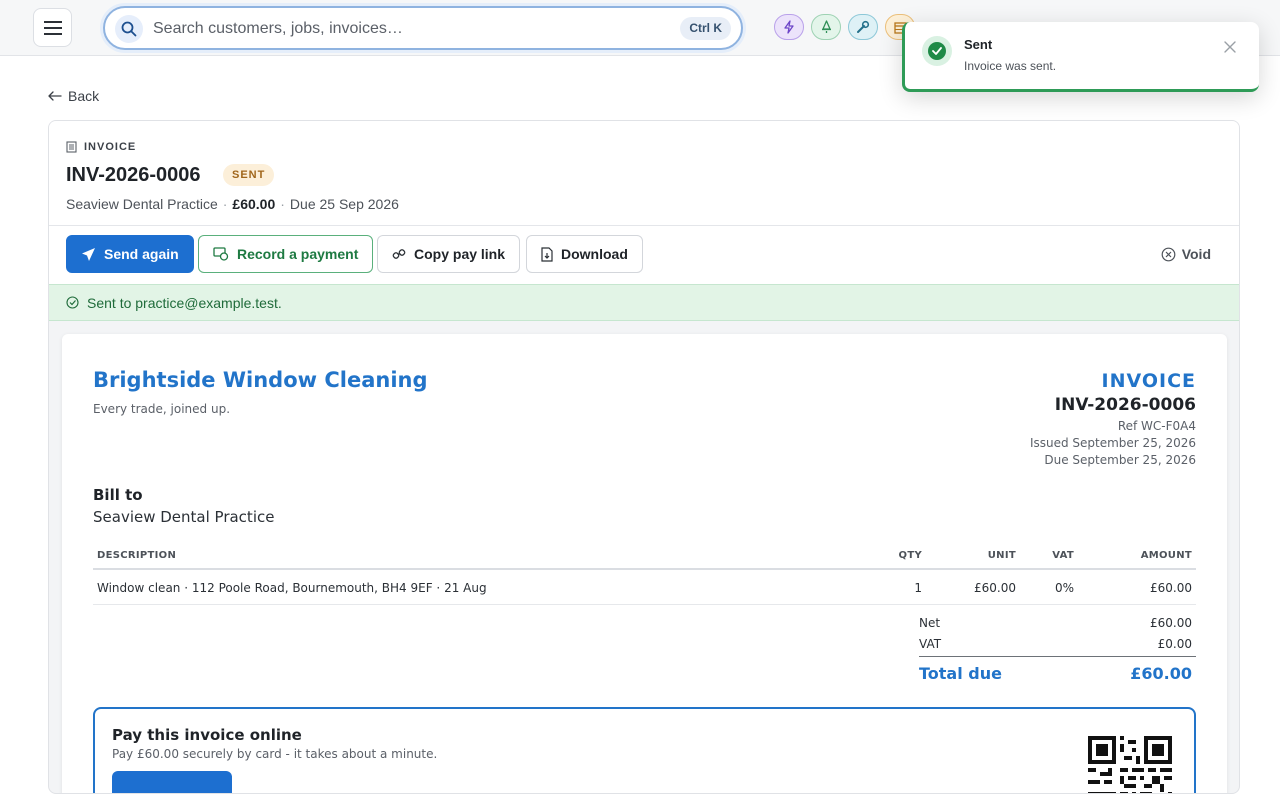  I want to click on quick-action-wrench, so click(863, 27).